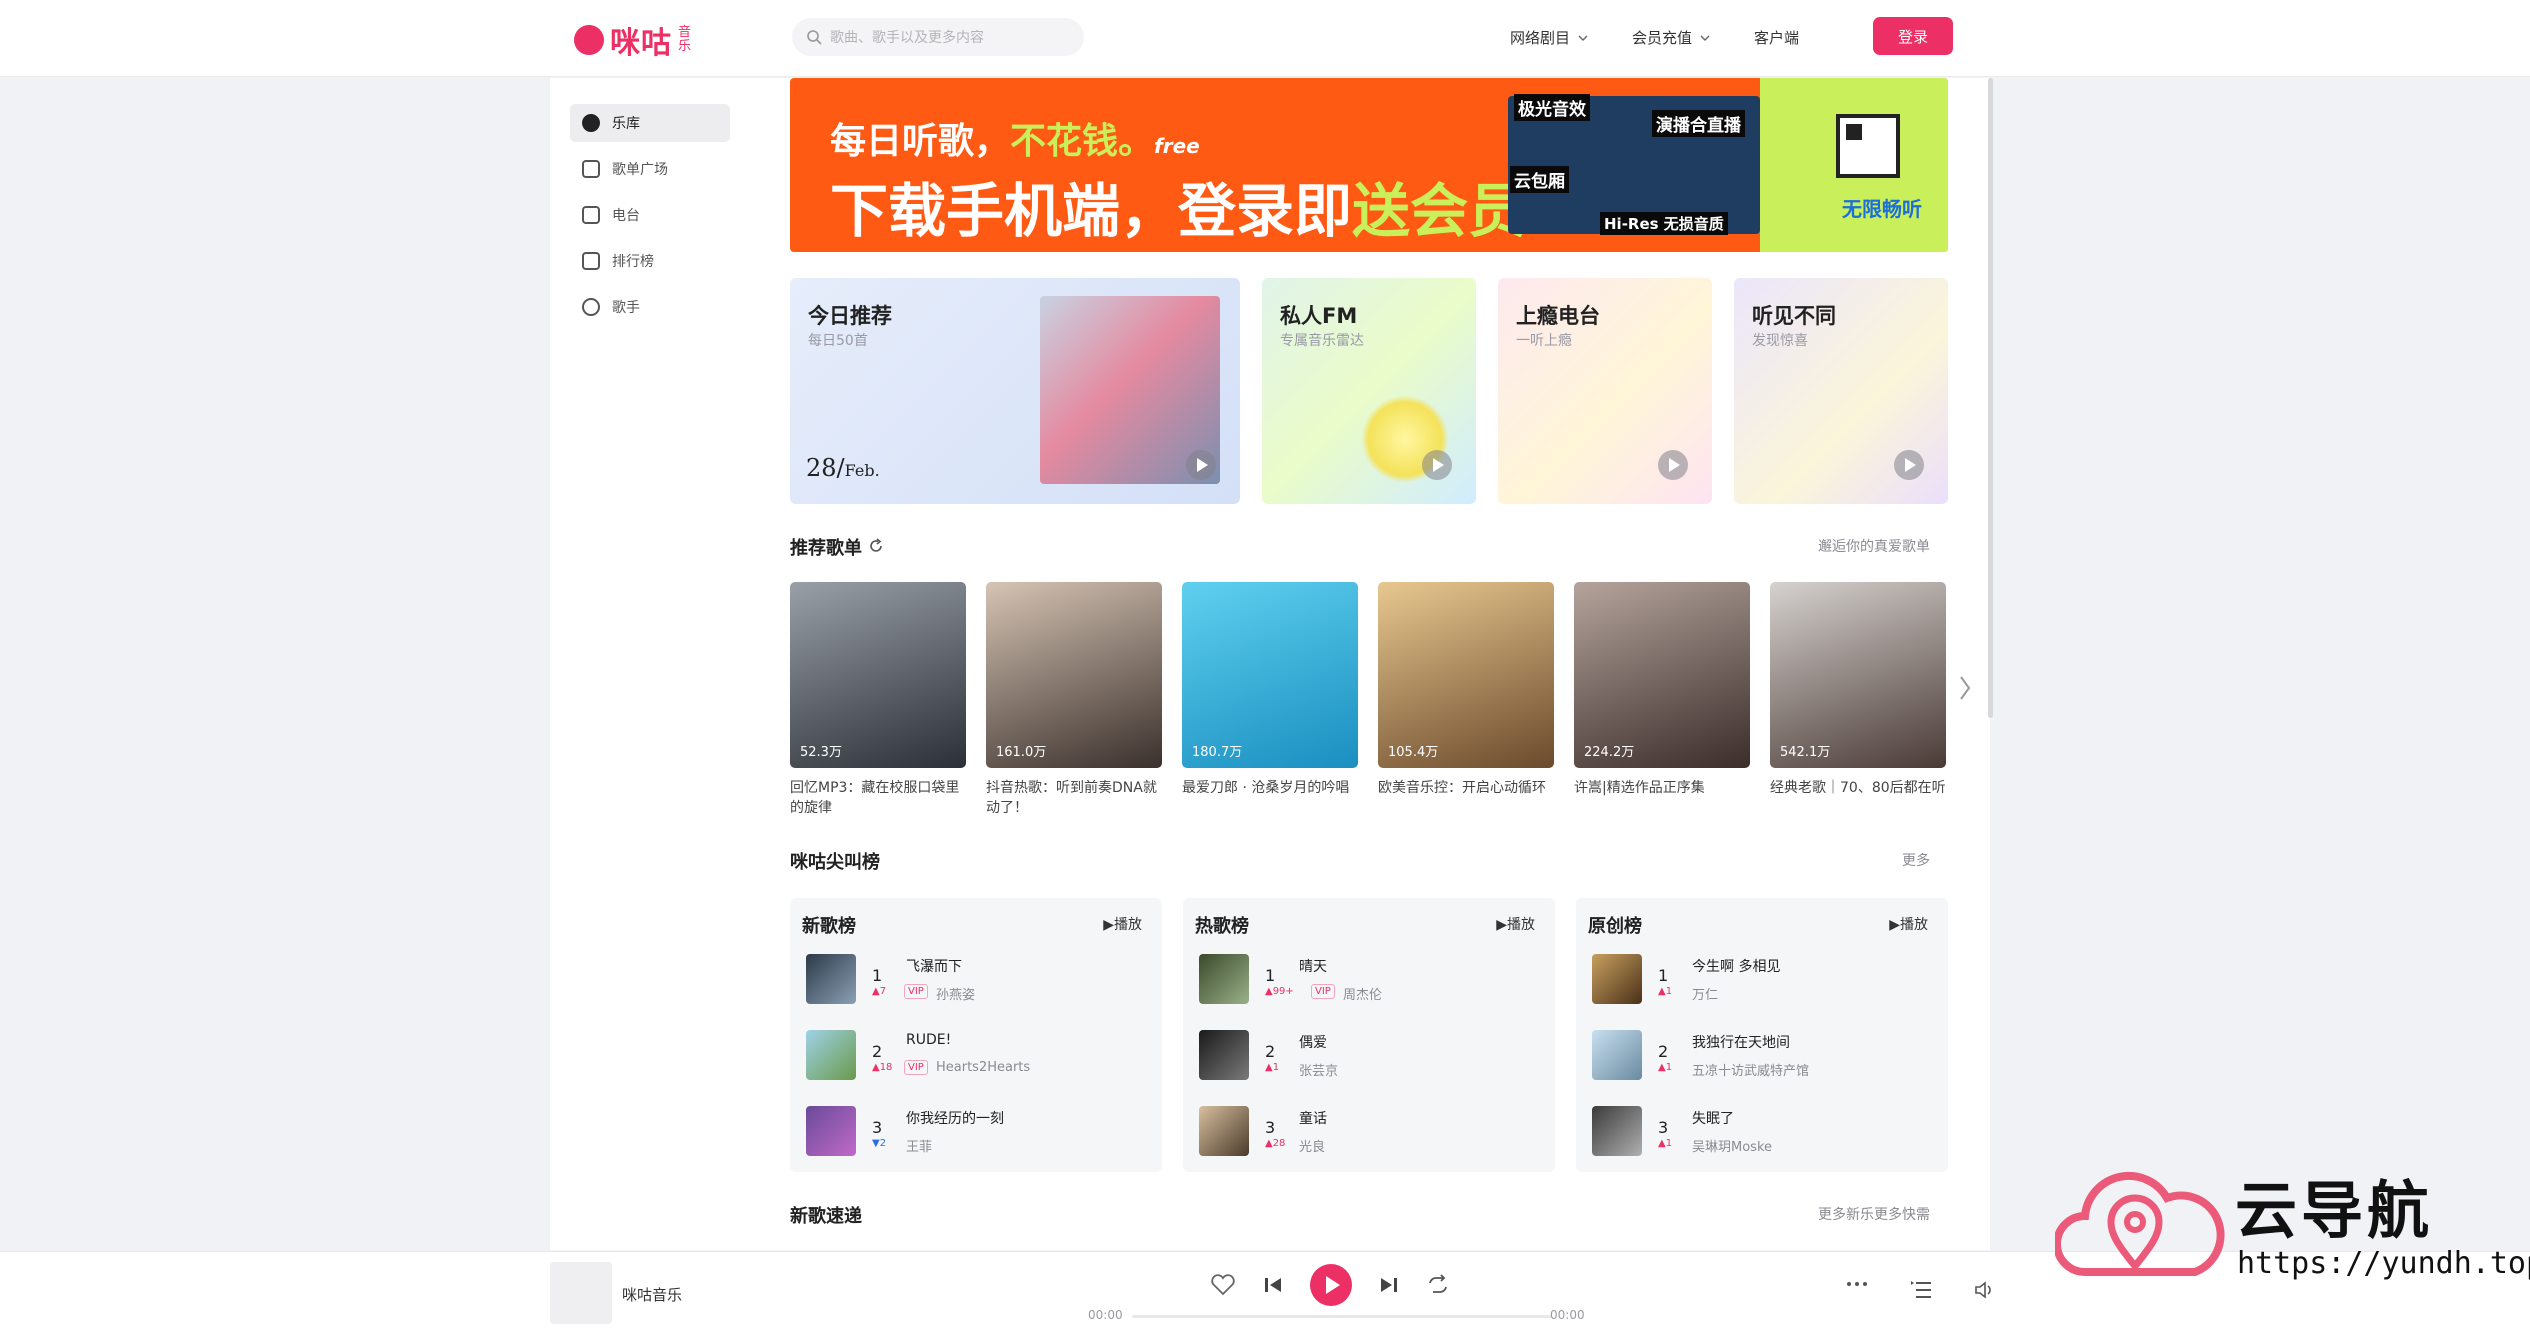 Image resolution: width=2530 pixels, height=1331 pixels. Describe the element at coordinates (650, 215) in the screenshot. I see `sidebar-item-radio: 电台` at that location.